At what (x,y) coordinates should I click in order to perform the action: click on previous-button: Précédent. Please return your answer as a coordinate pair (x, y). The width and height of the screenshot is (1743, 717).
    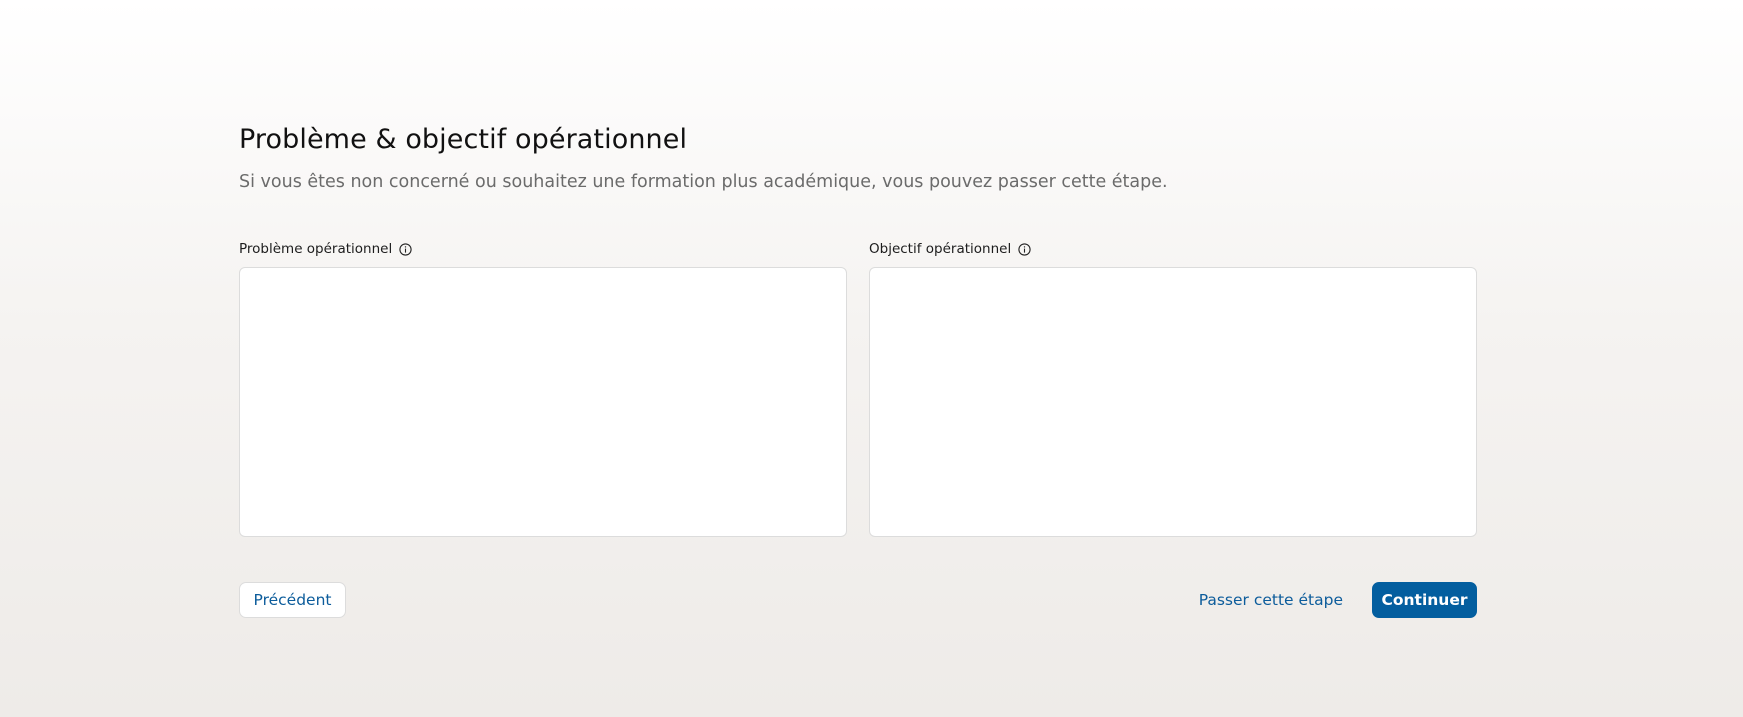
    Looking at the image, I should click on (292, 600).